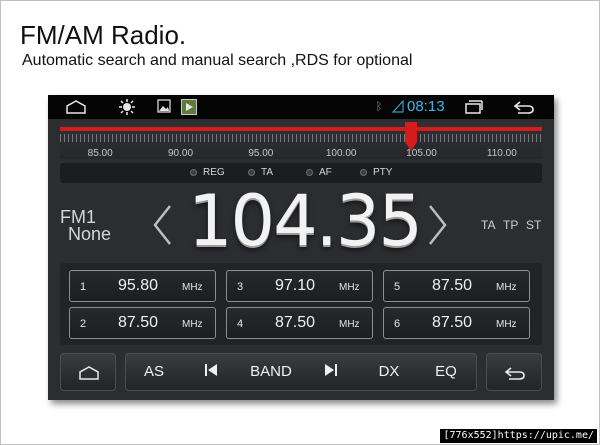 This screenshot has height=445, width=600. I want to click on scale-label: 90.00, so click(180, 153).